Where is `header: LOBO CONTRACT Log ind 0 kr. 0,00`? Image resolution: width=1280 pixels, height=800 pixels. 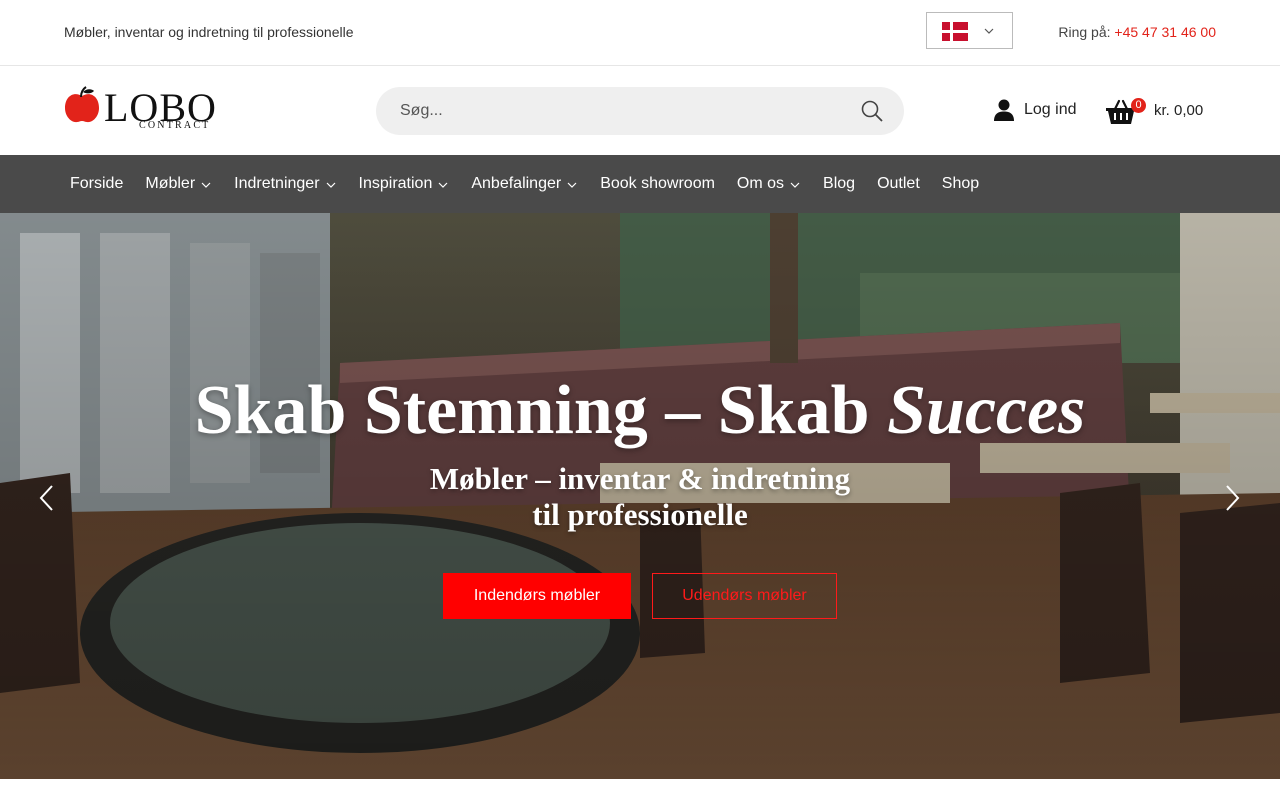 header: LOBO CONTRACT Log ind 0 kr. 0,00 is located at coordinates (640, 111).